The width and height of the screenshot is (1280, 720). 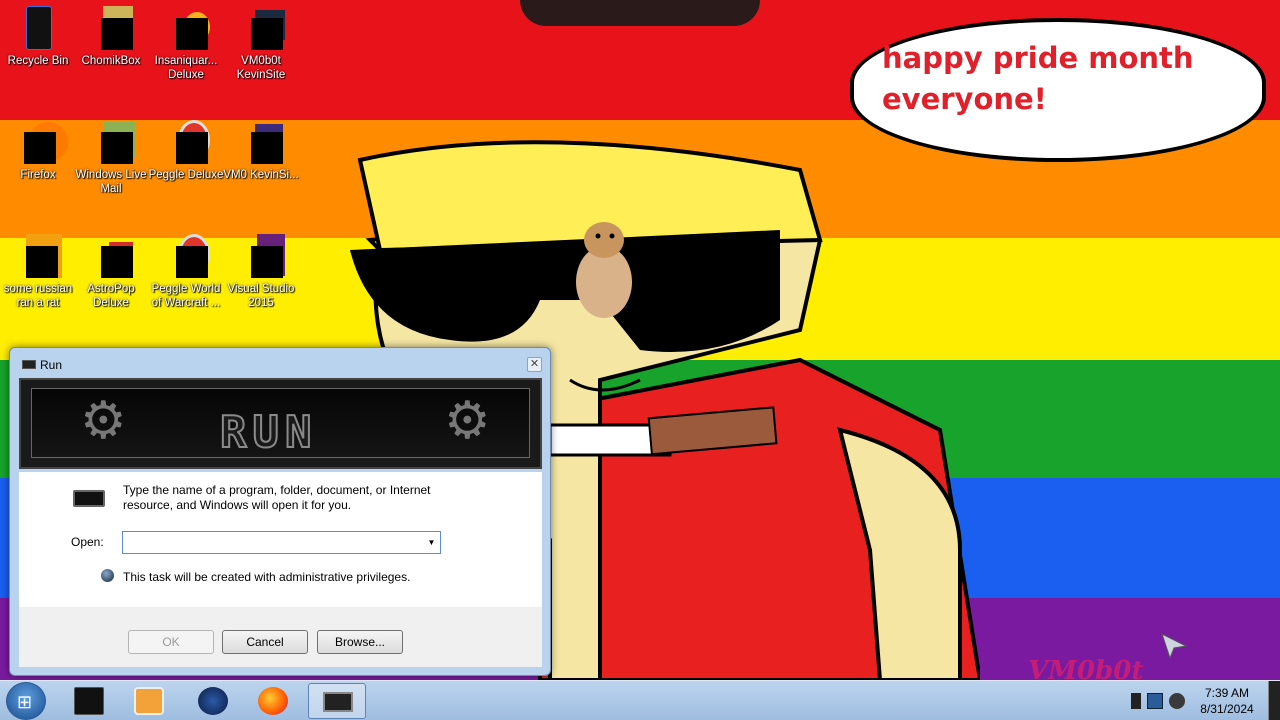 What do you see at coordinates (38, 175) in the screenshot?
I see `desktop-icon-label: Firefox` at bounding box center [38, 175].